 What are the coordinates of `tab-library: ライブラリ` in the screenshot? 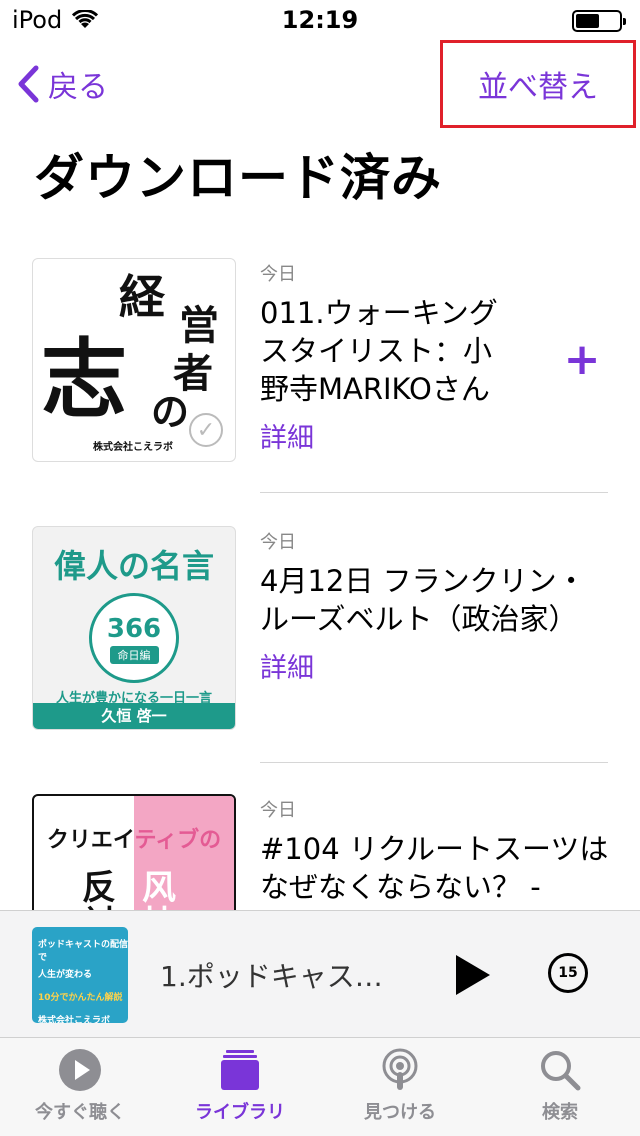 It's located at (240, 1086).